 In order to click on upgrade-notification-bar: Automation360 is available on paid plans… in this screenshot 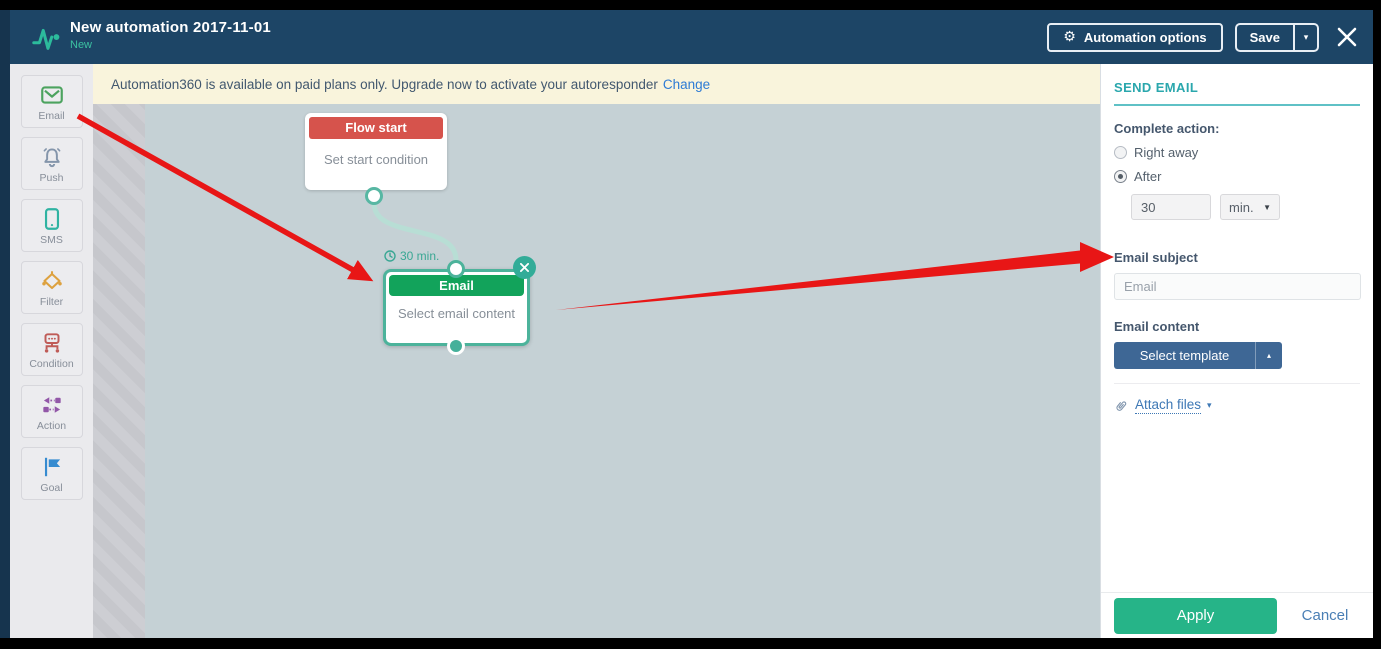, I will do `click(596, 84)`.